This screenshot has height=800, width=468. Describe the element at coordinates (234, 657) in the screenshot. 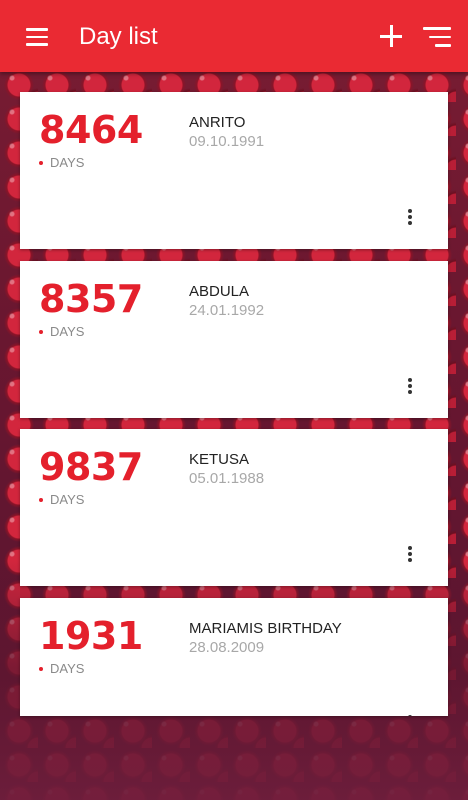

I see `day-card: 1931 DAYS MARIAMIS BIRTHDAY 28.08.2009` at that location.